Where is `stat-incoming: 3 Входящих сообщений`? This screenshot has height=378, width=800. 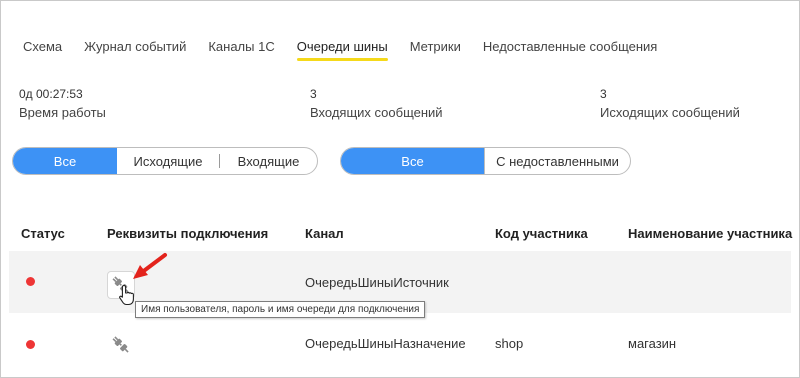
stat-incoming: 3 Входящих сообщений is located at coordinates (376, 104).